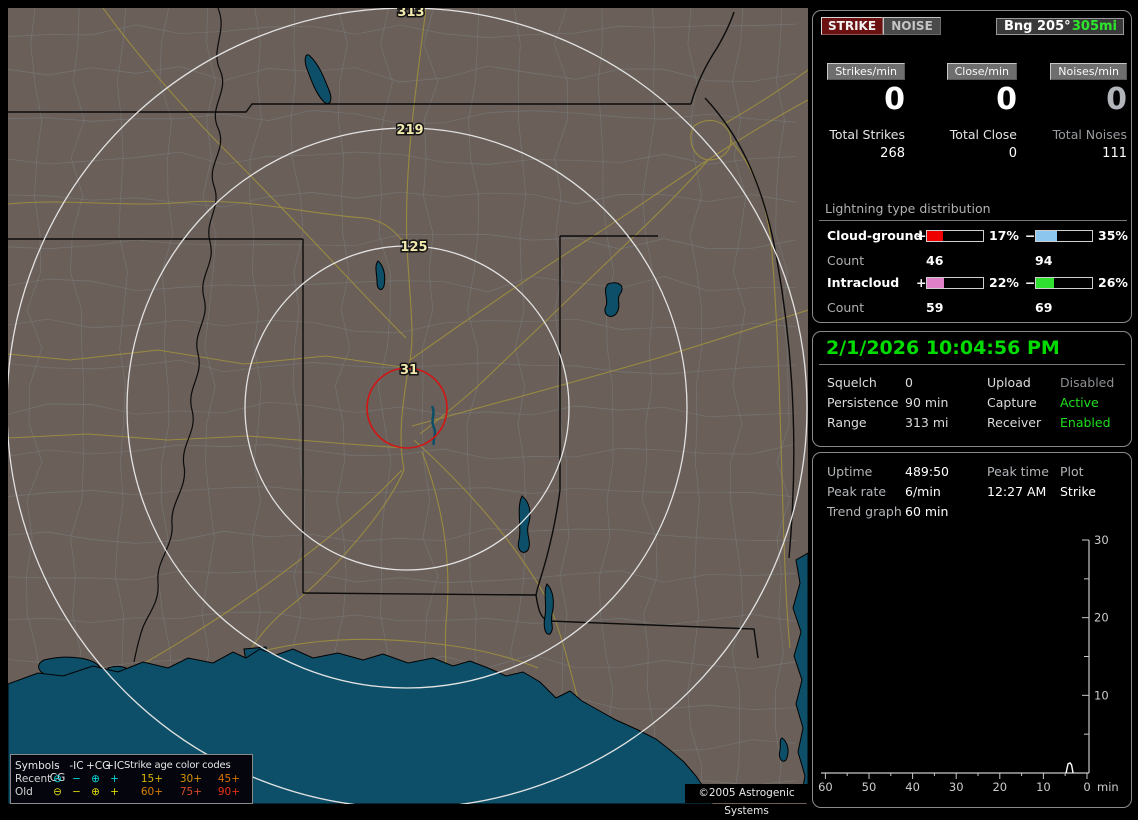 The height and width of the screenshot is (820, 1138). Describe the element at coordinates (852, 382) in the screenshot. I see `grid-cell: Squelch` at that location.